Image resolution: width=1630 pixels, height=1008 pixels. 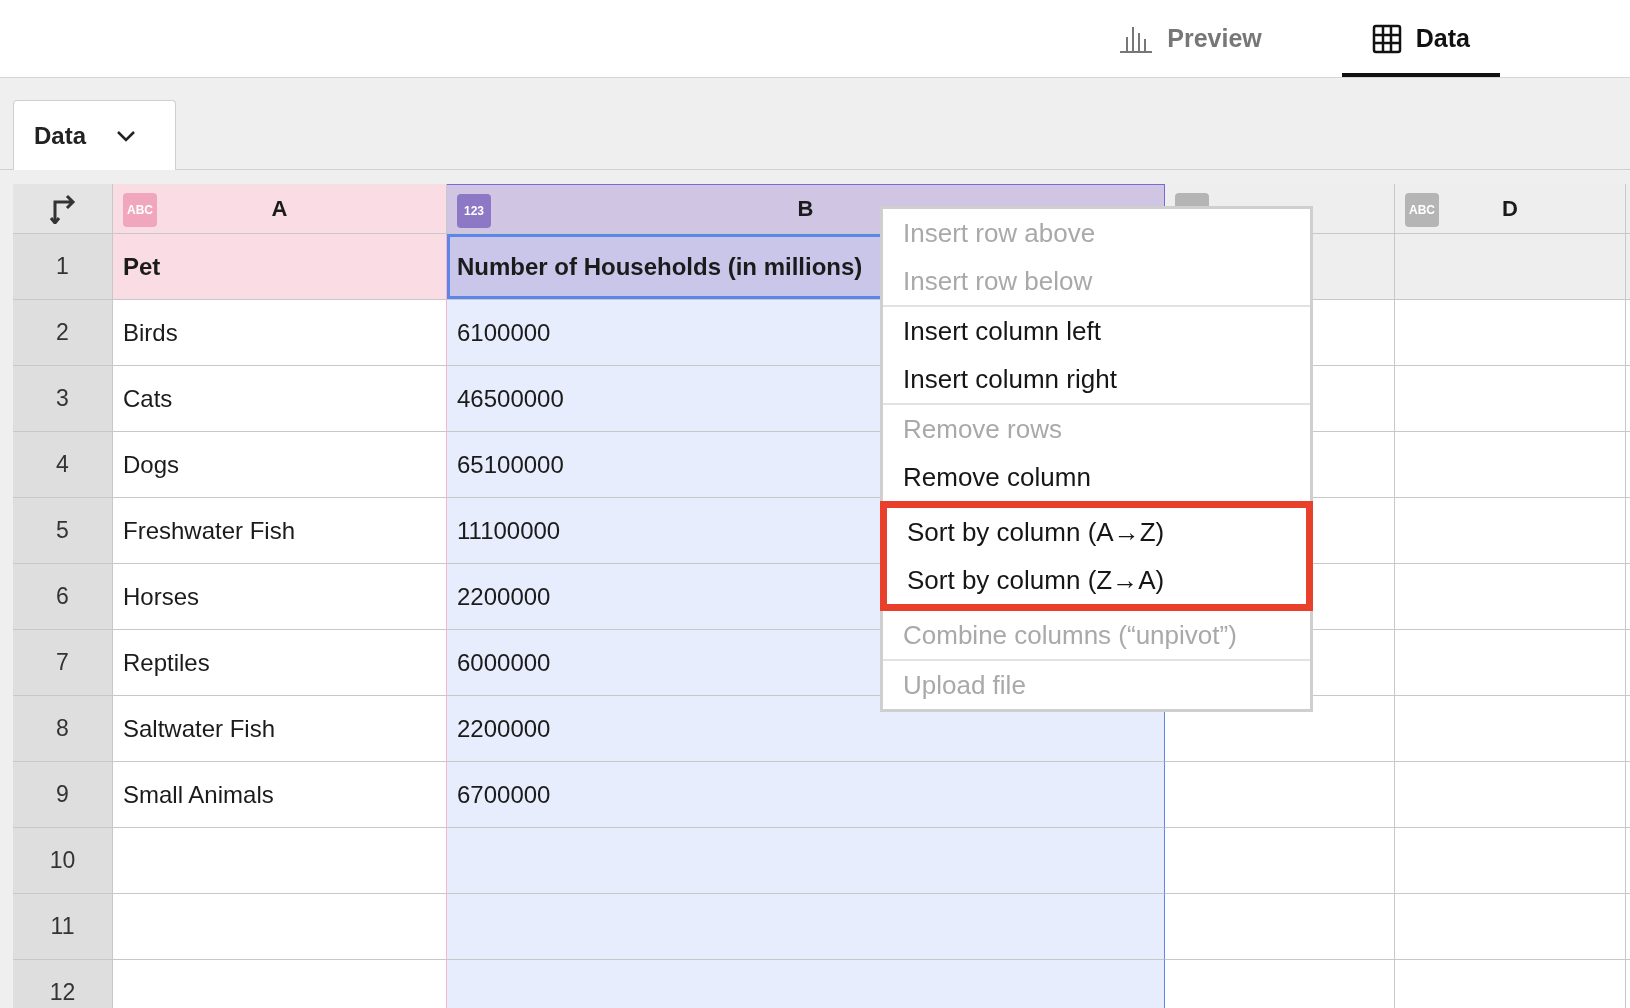 I want to click on row-number: 4, so click(x=63, y=465).